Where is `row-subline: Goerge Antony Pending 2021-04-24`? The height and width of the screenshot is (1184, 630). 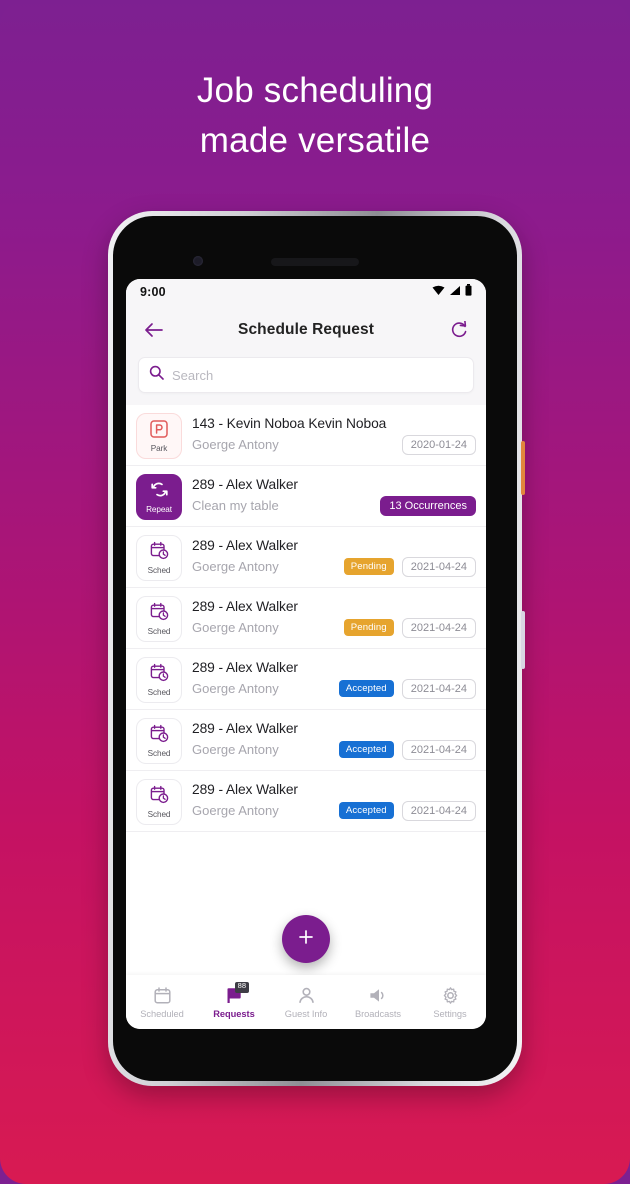
row-subline: Goerge Antony Pending 2021-04-24 is located at coordinates (334, 566).